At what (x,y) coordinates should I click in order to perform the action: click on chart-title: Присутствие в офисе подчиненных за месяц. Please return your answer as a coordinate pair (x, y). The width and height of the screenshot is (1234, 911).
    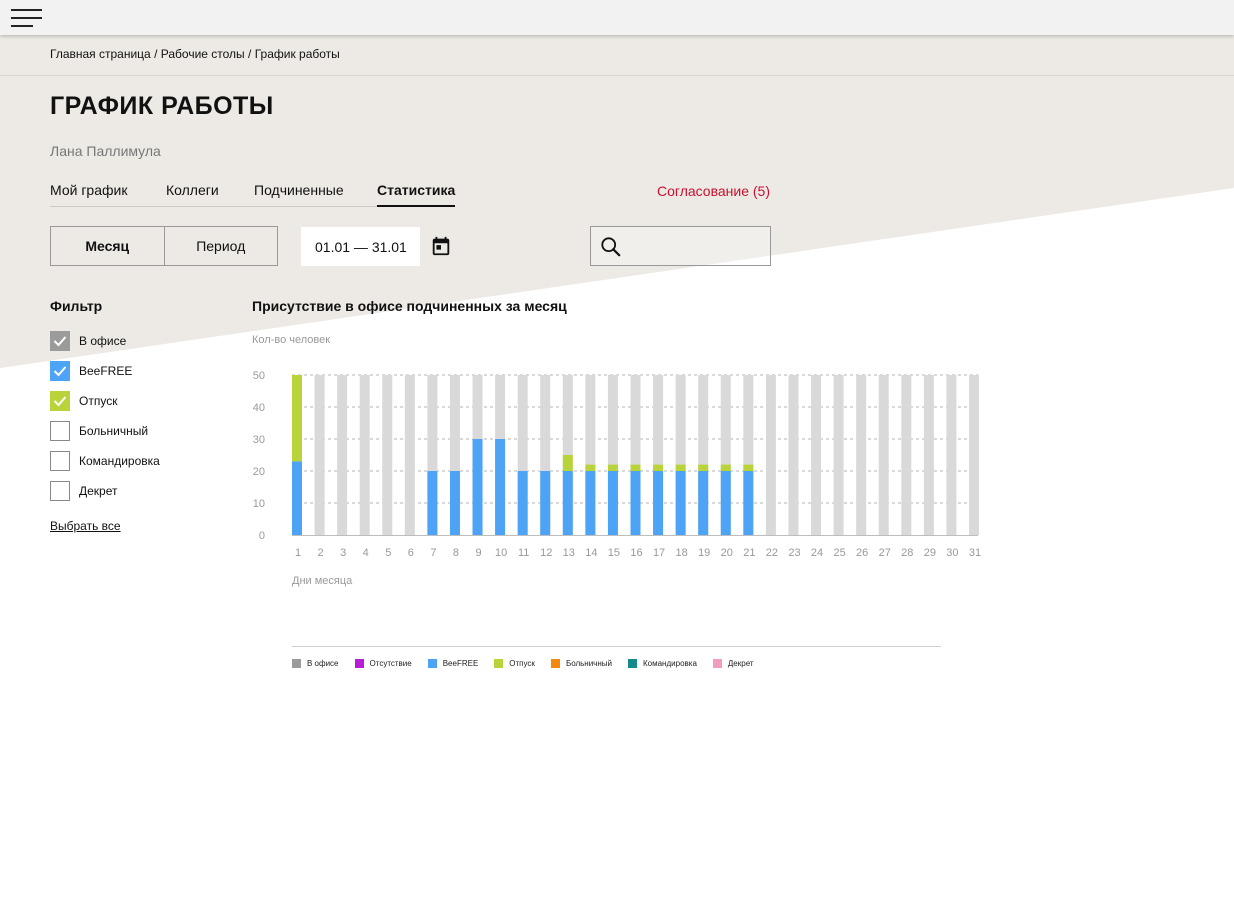
    Looking at the image, I should click on (409, 306).